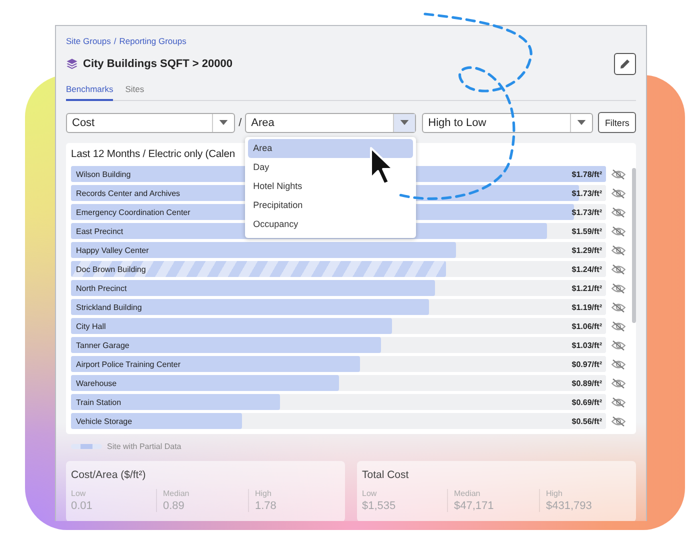 This screenshot has height=536, width=700. I want to click on partial-data-swatch, so click(86, 446).